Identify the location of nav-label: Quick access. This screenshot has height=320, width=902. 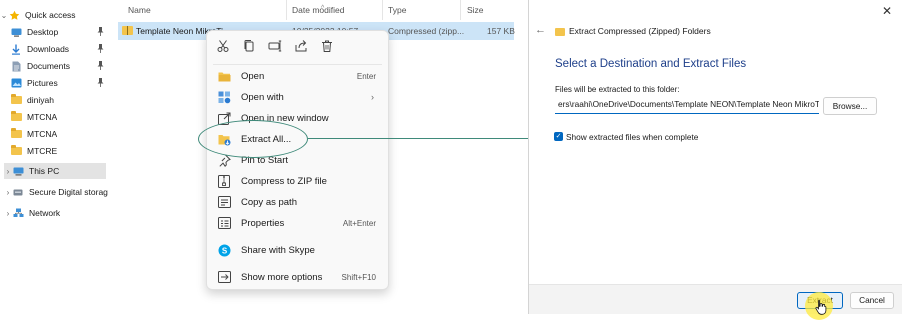
(50, 15).